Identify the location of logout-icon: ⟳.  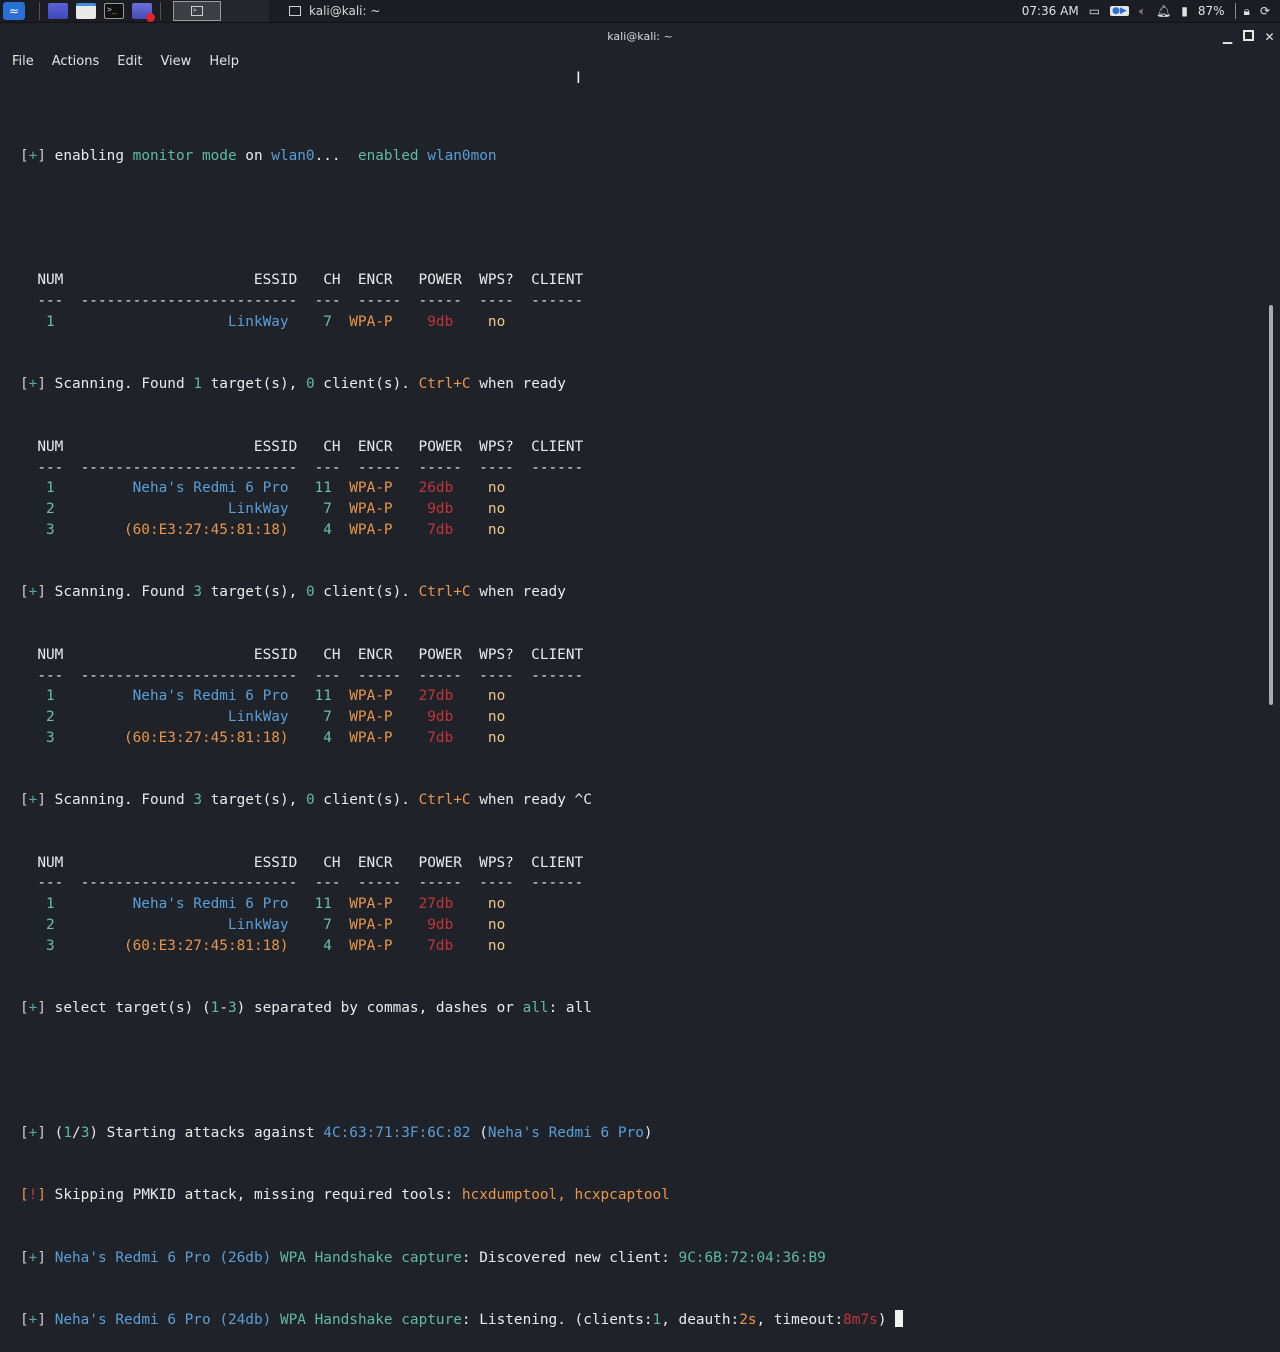
(1265, 11).